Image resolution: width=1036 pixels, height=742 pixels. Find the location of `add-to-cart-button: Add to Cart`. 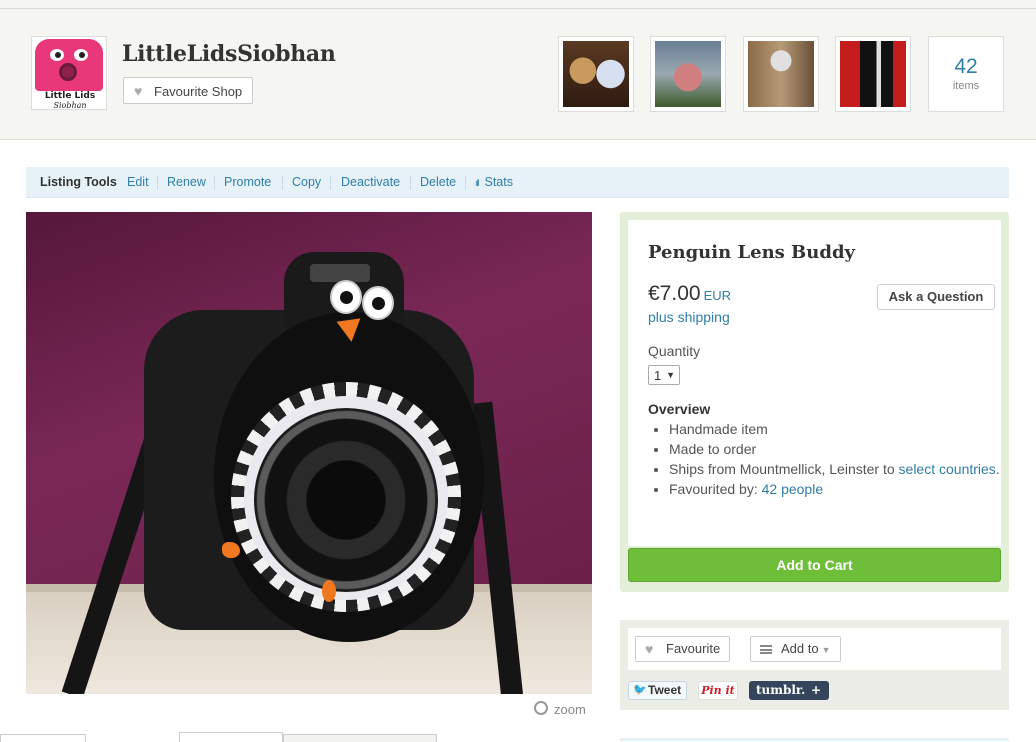

add-to-cart-button: Add to Cart is located at coordinates (814, 565).